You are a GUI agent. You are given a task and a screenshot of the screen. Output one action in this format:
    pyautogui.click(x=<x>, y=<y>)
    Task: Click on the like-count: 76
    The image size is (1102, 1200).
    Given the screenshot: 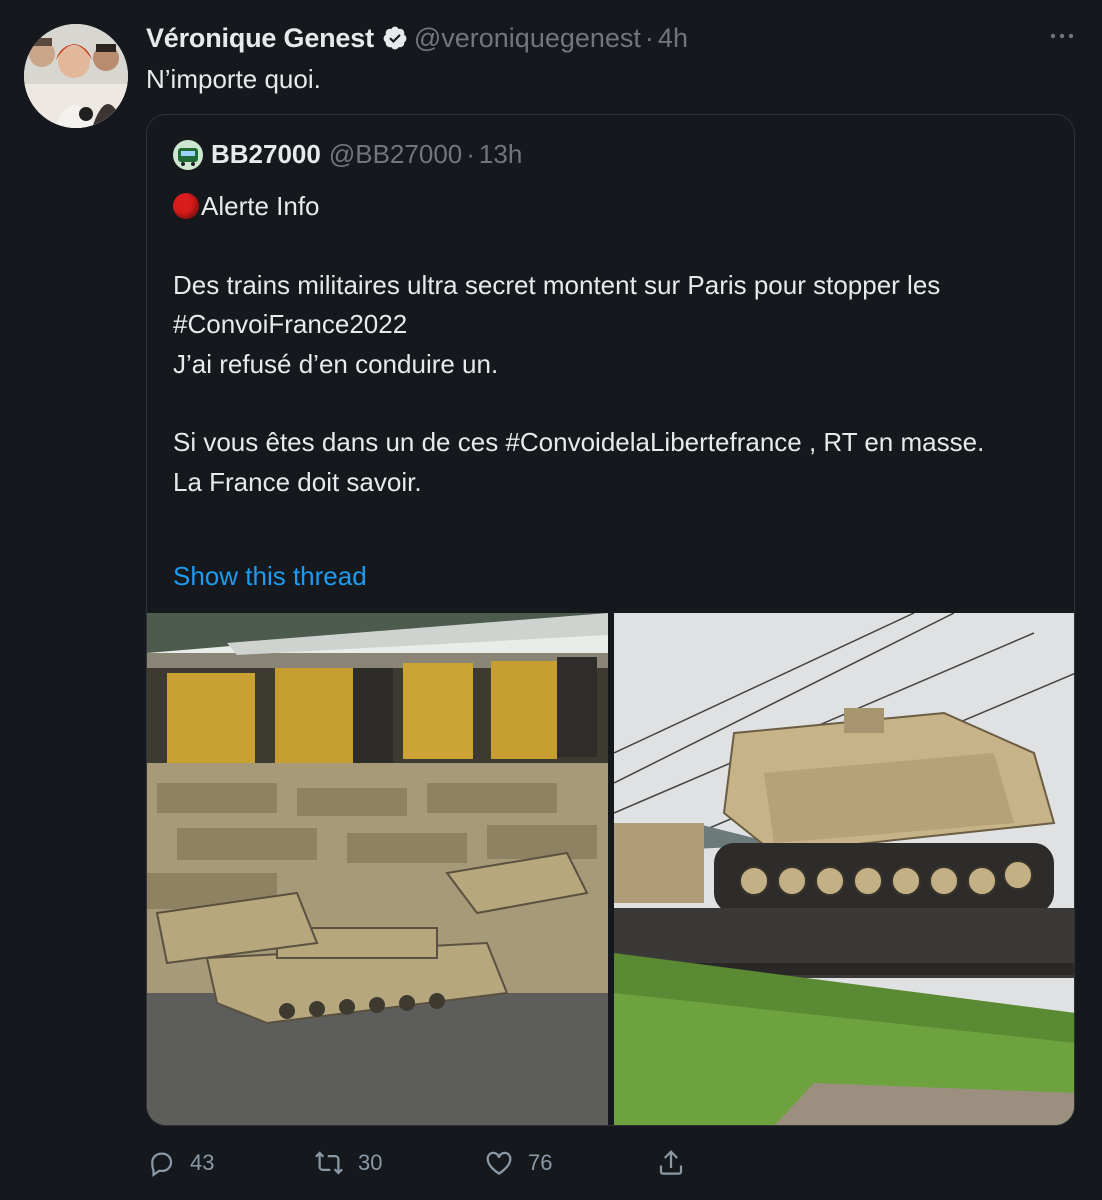 What is the action you would take?
    pyautogui.click(x=540, y=1162)
    